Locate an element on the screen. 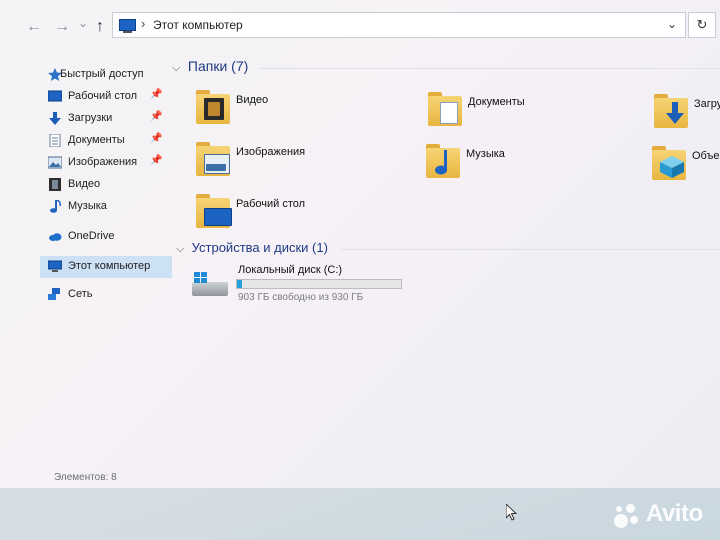 Image resolution: width=720 pixels, height=540 pixels. sidebar-item-documents: Документы 📌 is located at coordinates (106, 141).